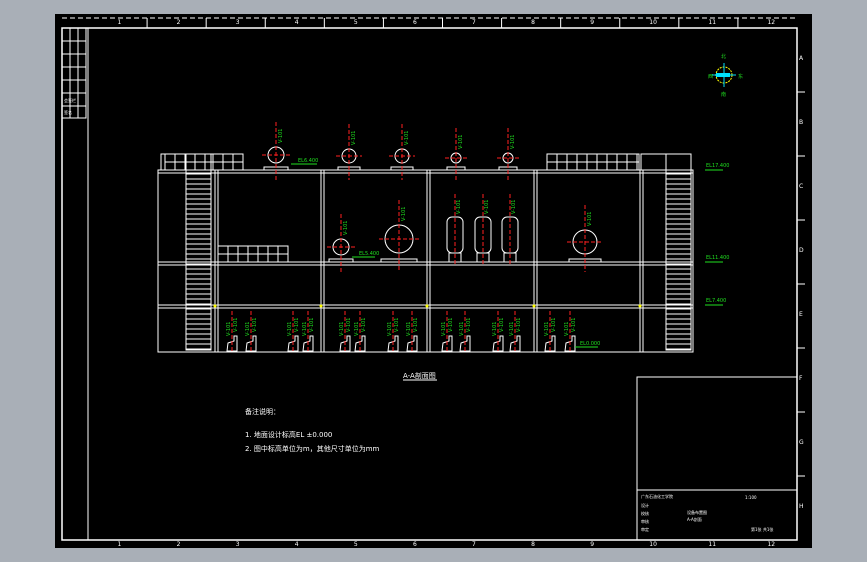 This screenshot has width=867, height=562. What do you see at coordinates (771, 22) in the screenshot?
I see `column-label: 12` at bounding box center [771, 22].